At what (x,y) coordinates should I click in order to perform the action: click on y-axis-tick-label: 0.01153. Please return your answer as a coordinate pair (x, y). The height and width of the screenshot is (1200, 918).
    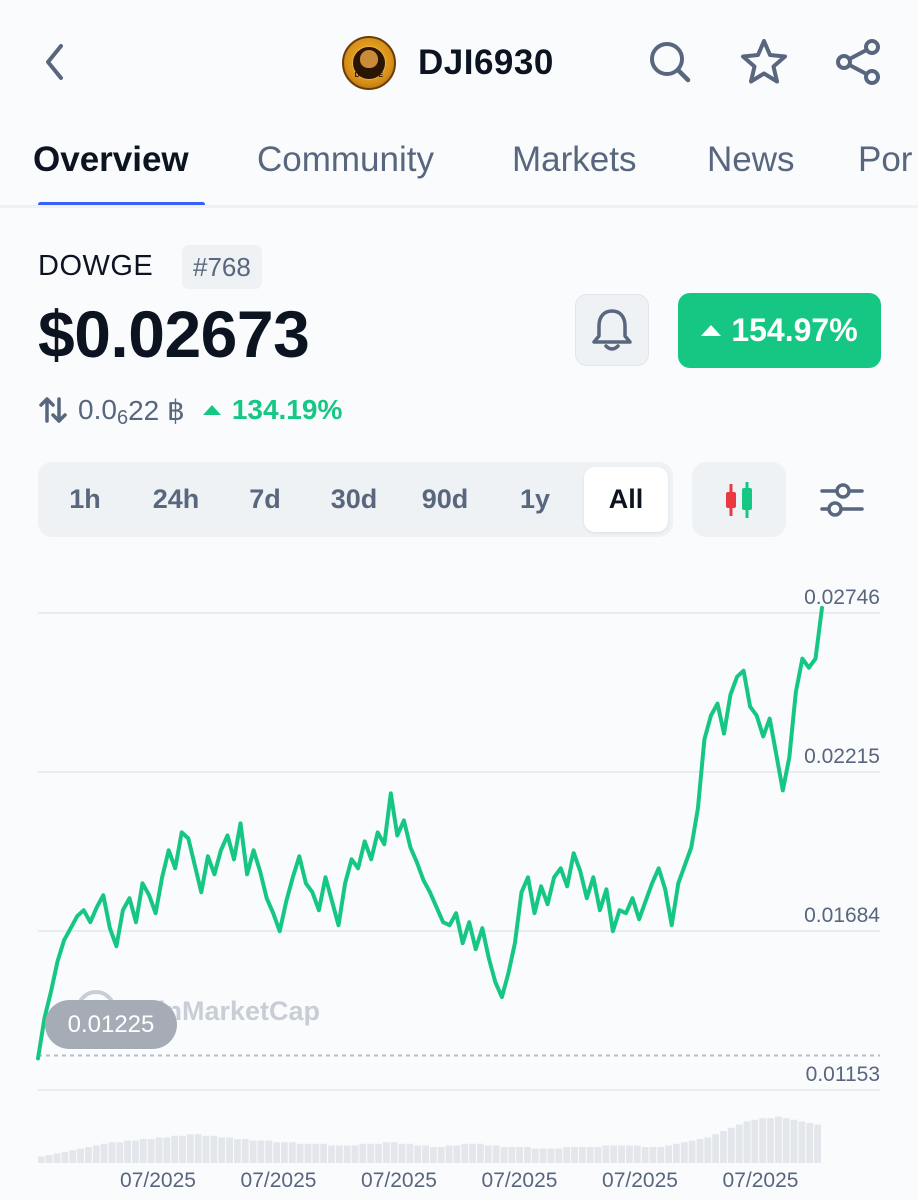
    Looking at the image, I should click on (843, 1074).